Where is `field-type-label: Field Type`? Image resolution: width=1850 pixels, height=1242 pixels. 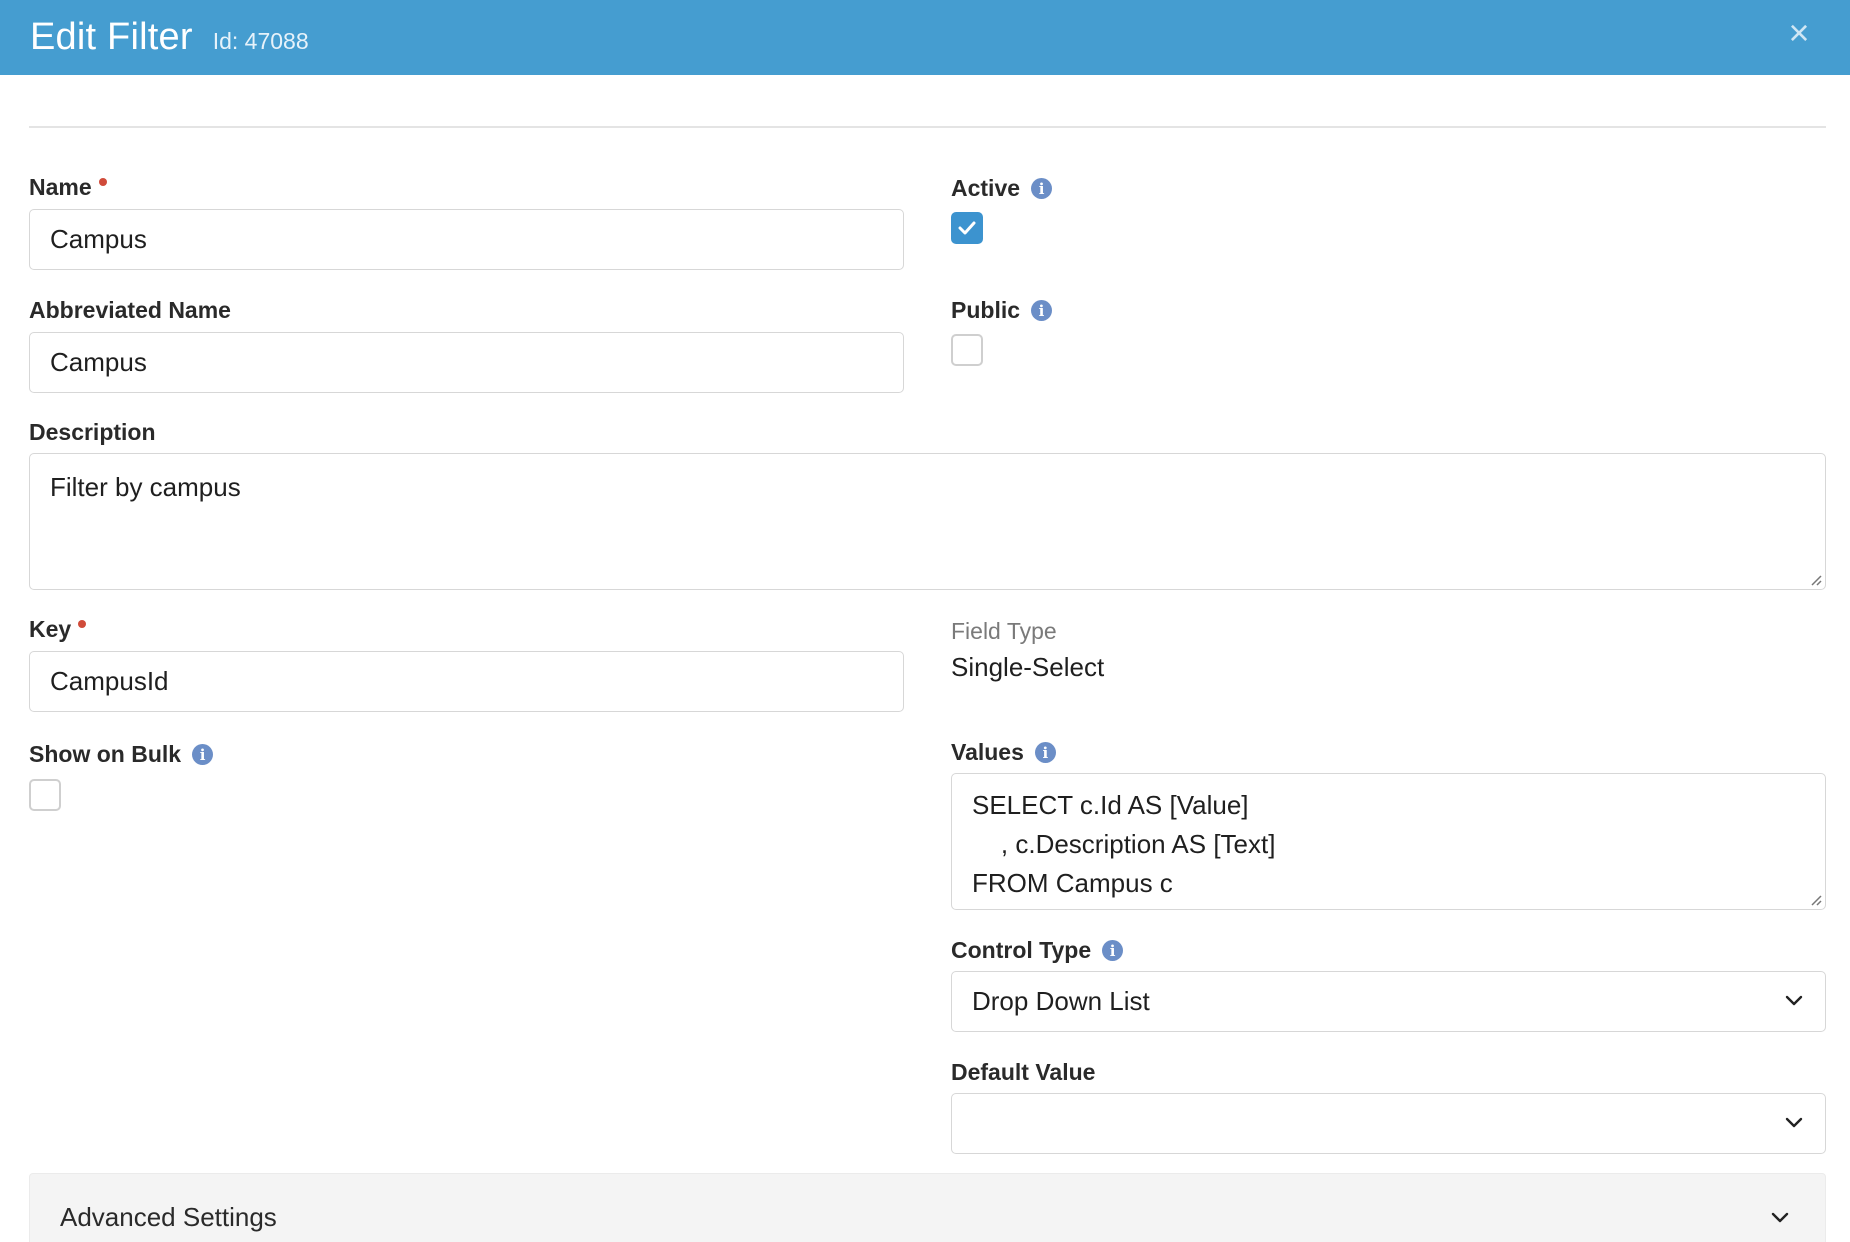
field-type-label: Field Type is located at coordinates (1004, 631).